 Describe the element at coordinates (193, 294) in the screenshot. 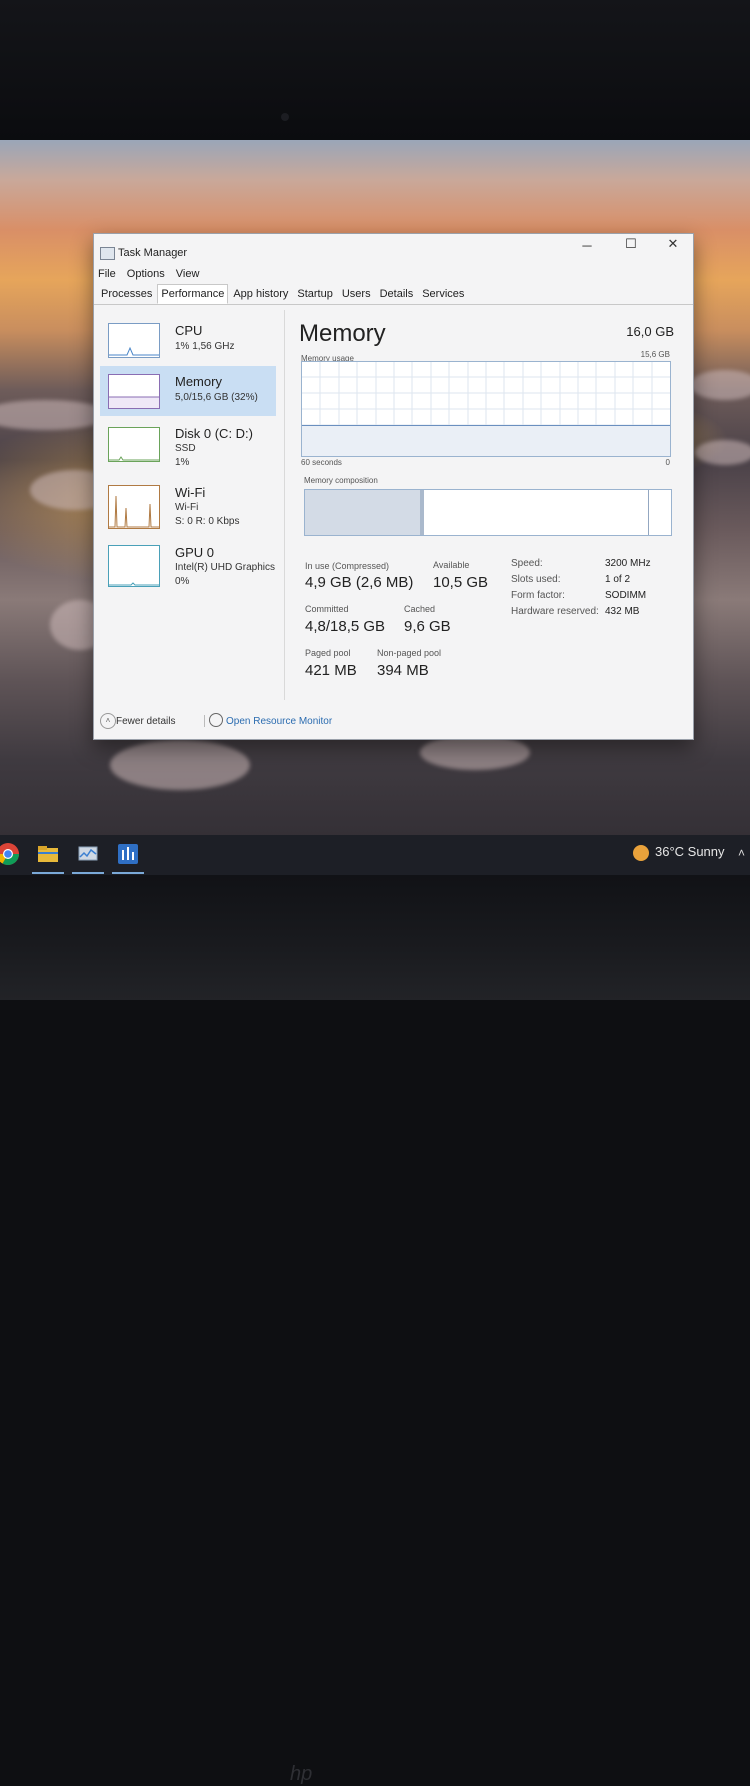

I see `tab-performance: Performance` at that location.